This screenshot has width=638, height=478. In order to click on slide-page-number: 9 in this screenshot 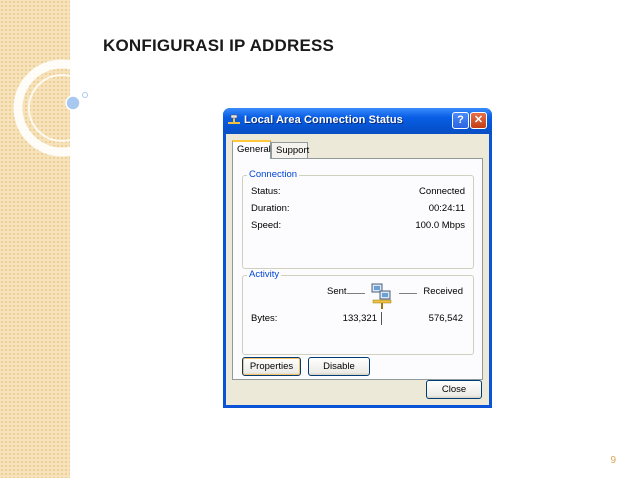, I will do `click(613, 460)`.